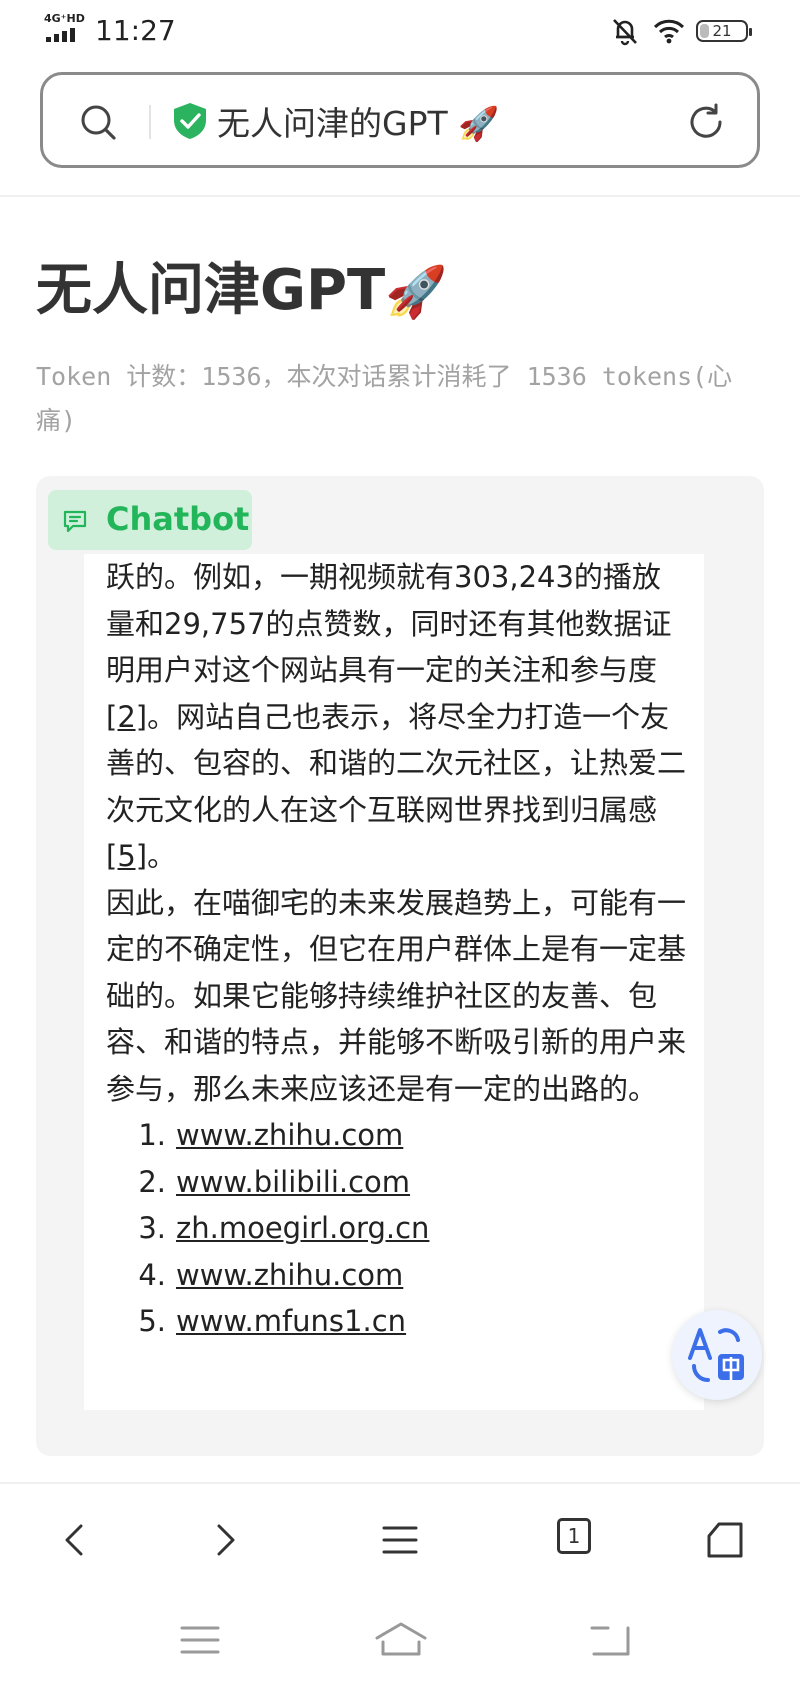  I want to click on browser-toolbar: 1, so click(400, 1540).